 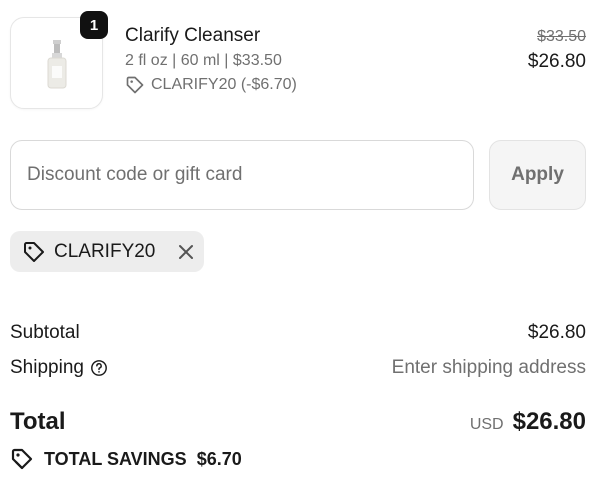 I want to click on total-row: Total USD $26.80, so click(x=298, y=422).